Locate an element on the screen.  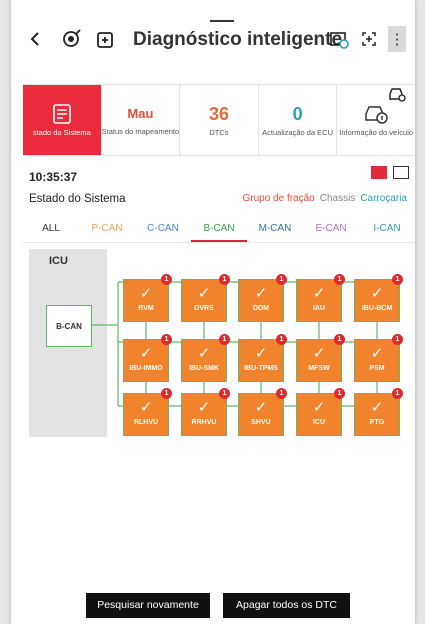
ecu-rvm: ✓ RVM 1 is located at coordinates (147, 298).